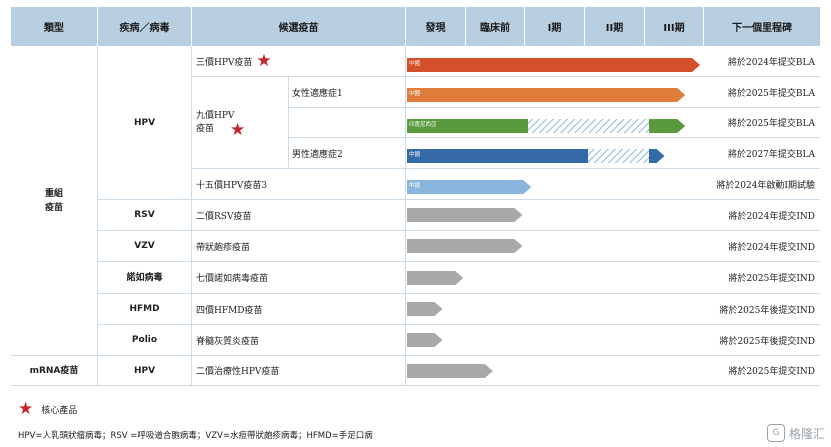 The width and height of the screenshot is (831, 447). What do you see at coordinates (775, 433) in the screenshot?
I see `logo-icon: G` at bounding box center [775, 433].